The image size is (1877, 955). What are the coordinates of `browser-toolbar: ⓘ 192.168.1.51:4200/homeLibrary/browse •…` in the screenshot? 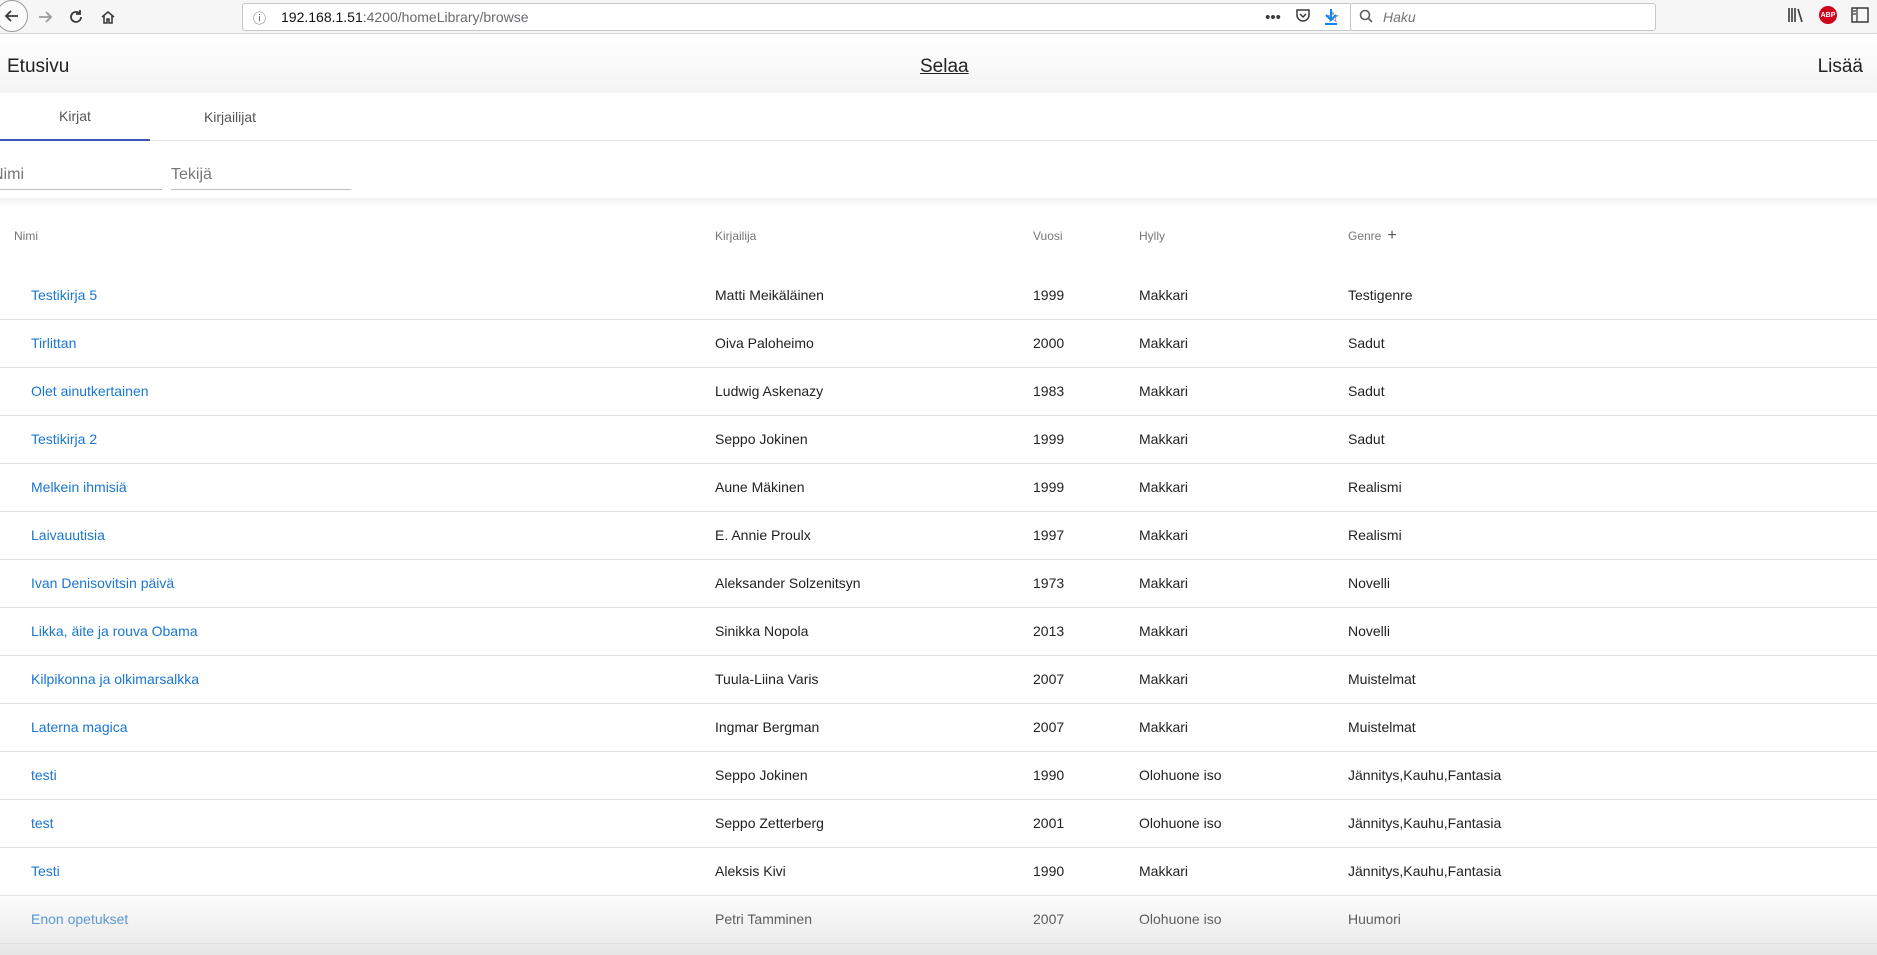 It's located at (938, 17).